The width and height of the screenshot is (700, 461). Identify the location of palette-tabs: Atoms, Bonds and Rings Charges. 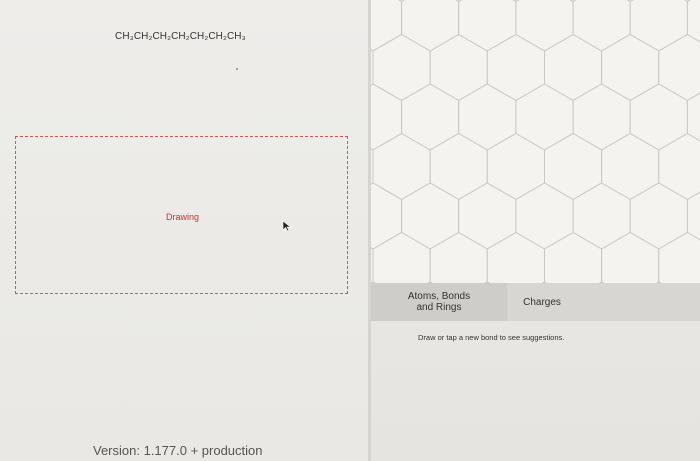
(535, 302).